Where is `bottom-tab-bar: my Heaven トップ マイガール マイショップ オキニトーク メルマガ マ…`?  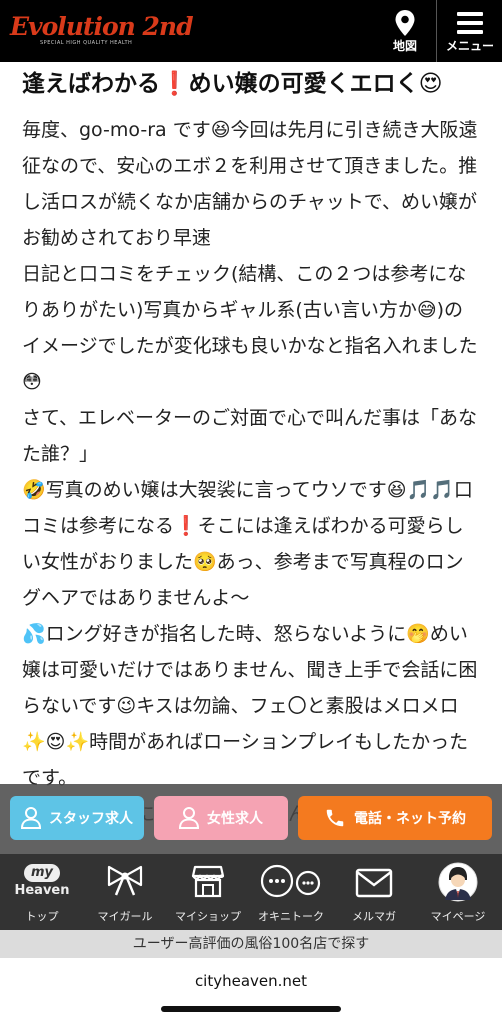 bottom-tab-bar: my Heaven トップ マイガール マイショップ オキニトーク メルマガ マ… is located at coordinates (251, 892).